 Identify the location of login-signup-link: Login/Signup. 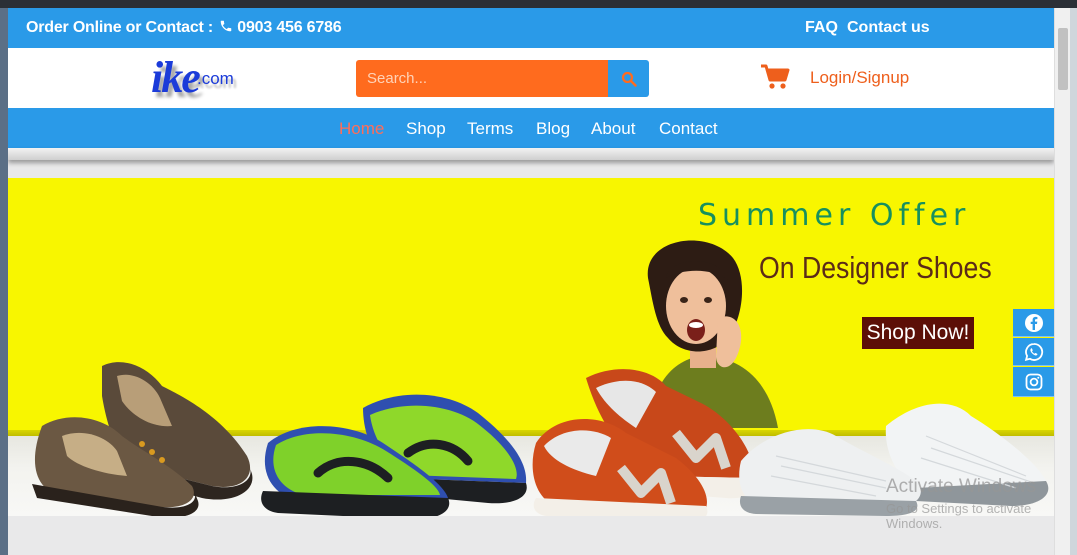
(859, 78).